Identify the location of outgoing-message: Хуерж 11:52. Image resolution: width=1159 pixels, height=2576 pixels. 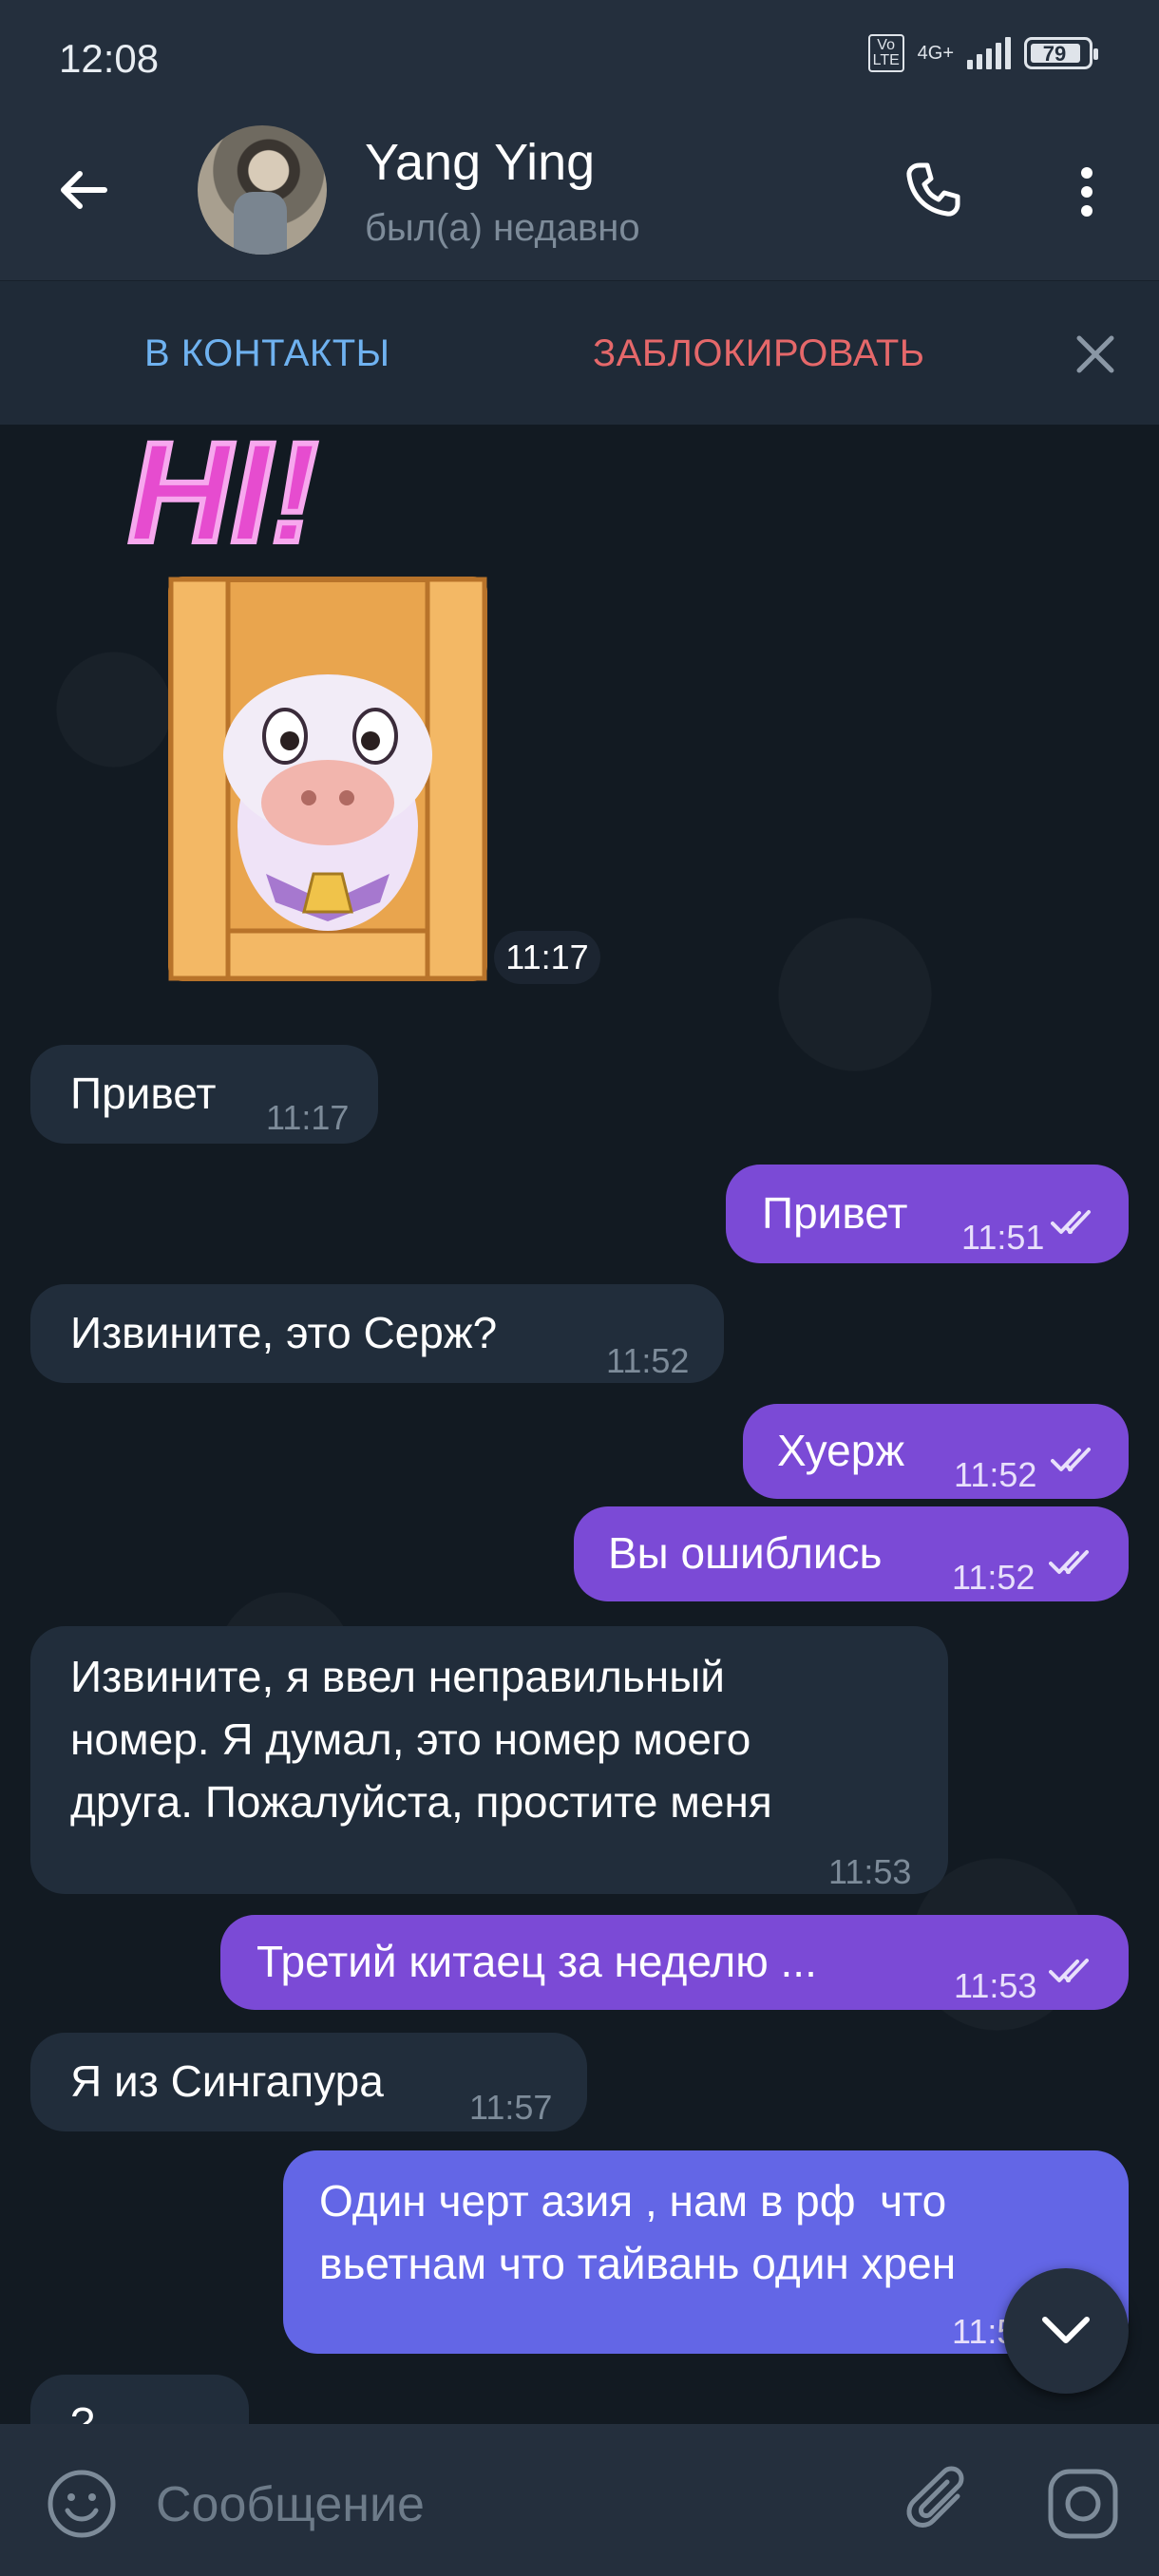
(936, 1451).